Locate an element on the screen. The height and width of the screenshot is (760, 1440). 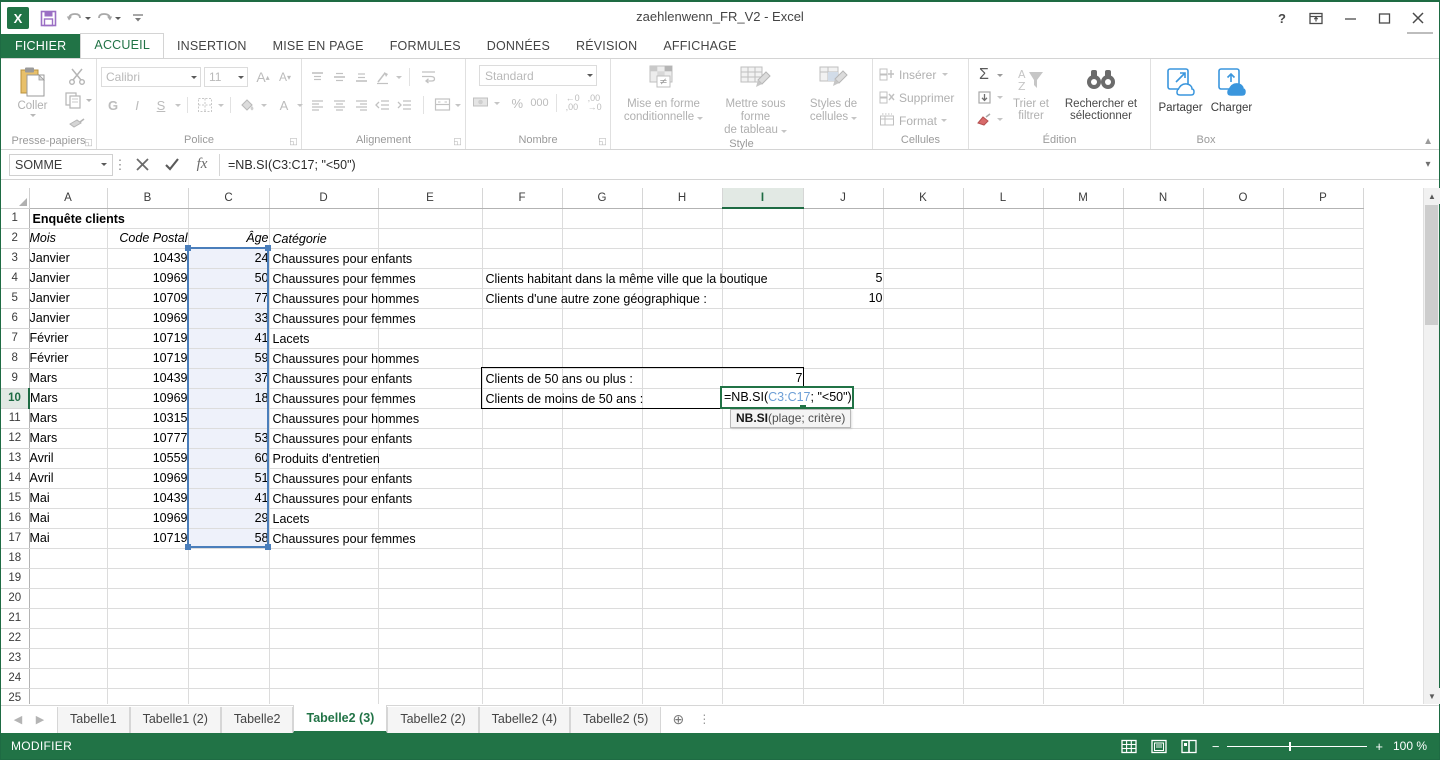
percent-style-button: % is located at coordinates (517, 103).